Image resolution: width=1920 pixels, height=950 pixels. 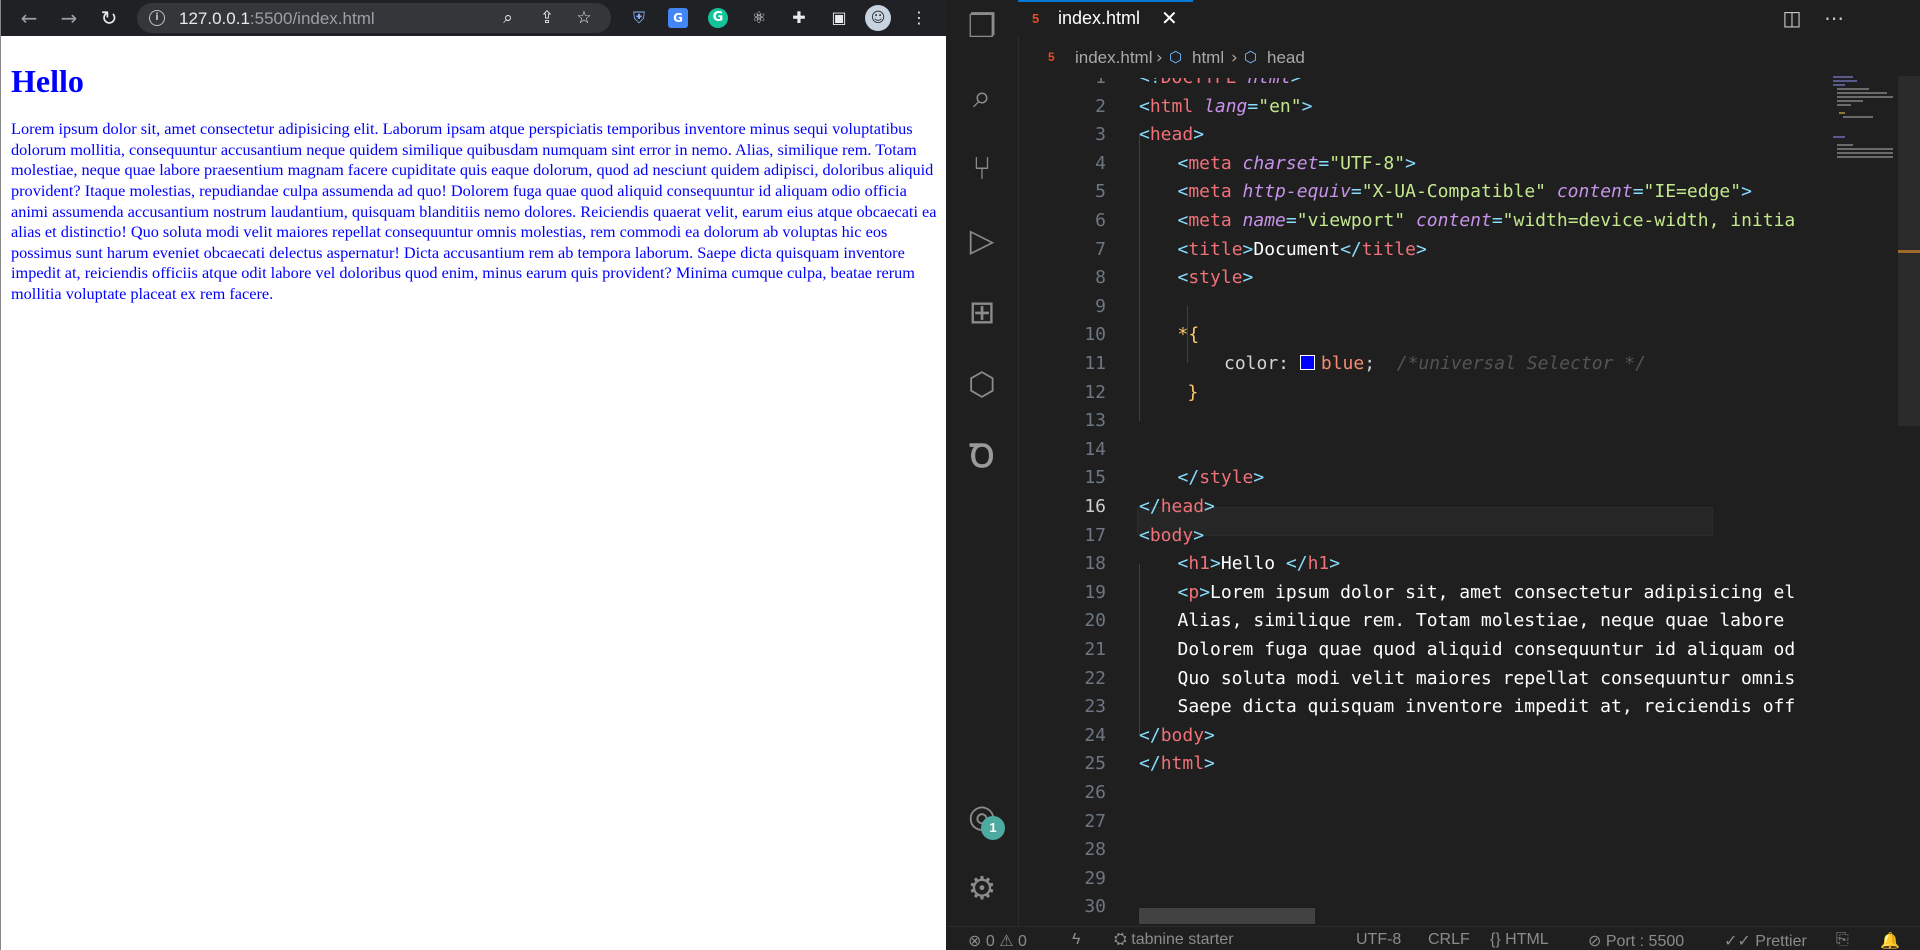 I want to click on code-line: 7 <title>Document</title>, so click(x=1455, y=250).